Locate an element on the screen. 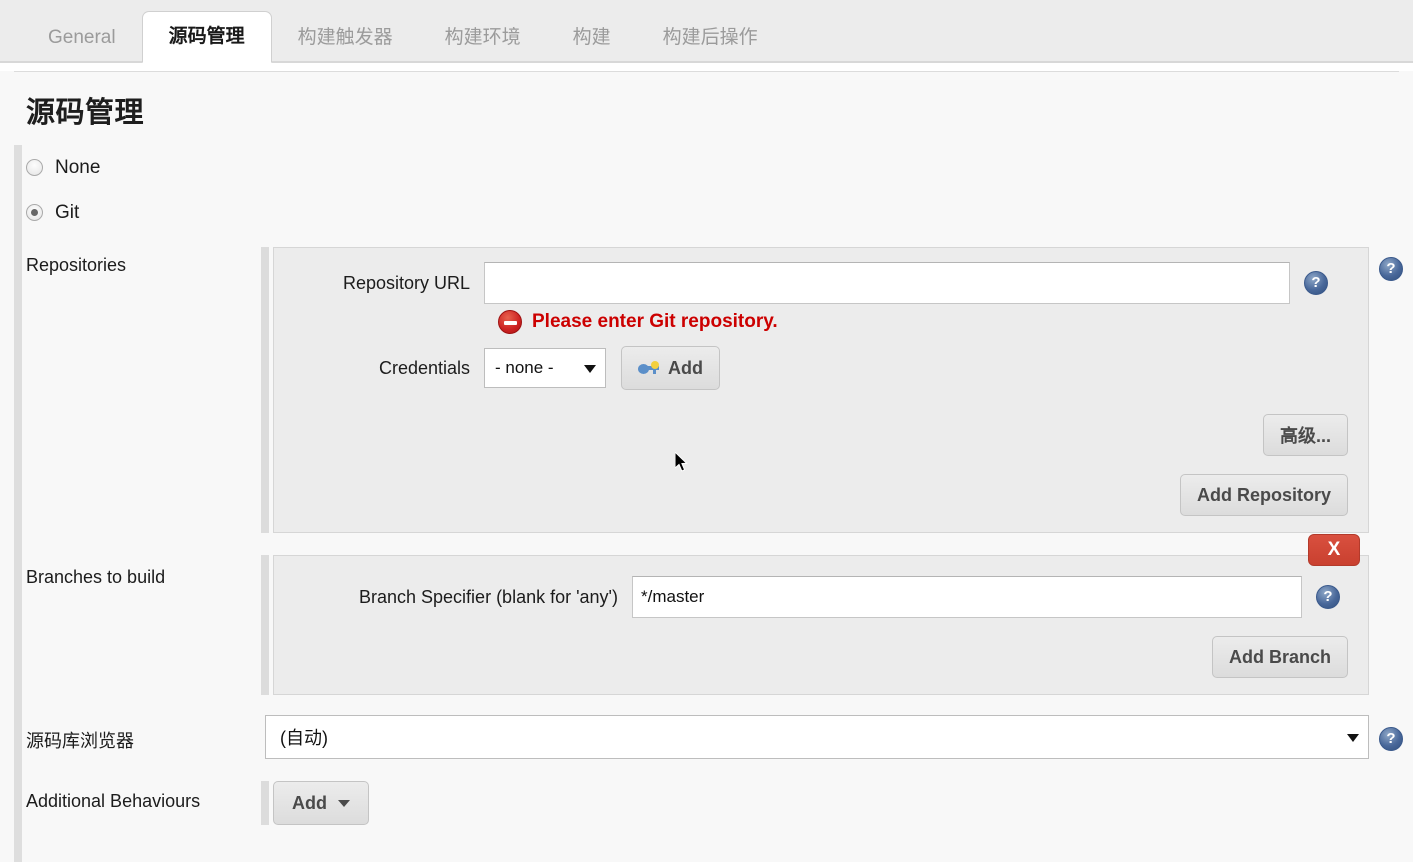  repositories-label: Repositories is located at coordinates (76, 265).